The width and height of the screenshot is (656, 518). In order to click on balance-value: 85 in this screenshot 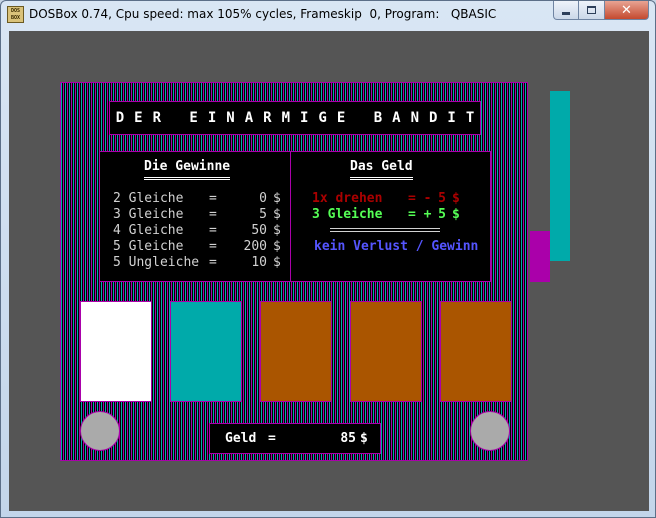, I will do `click(348, 438)`.